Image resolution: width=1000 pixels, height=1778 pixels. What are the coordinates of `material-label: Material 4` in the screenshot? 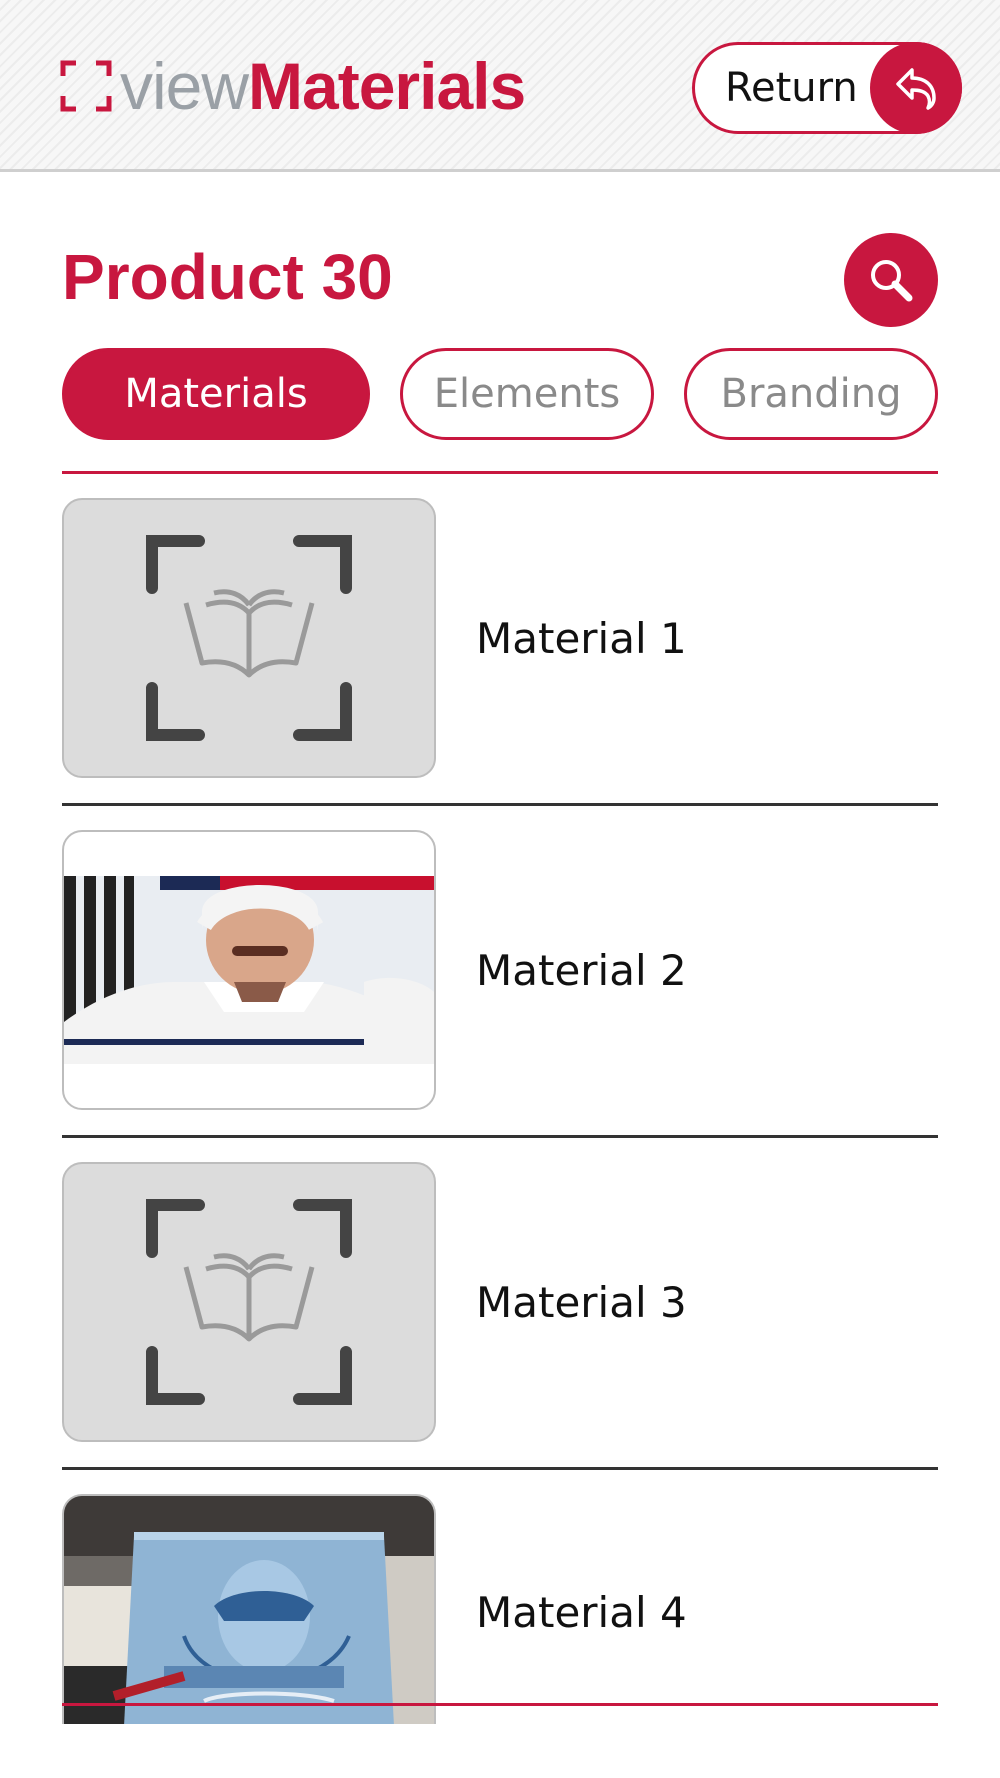 It's located at (581, 1612).